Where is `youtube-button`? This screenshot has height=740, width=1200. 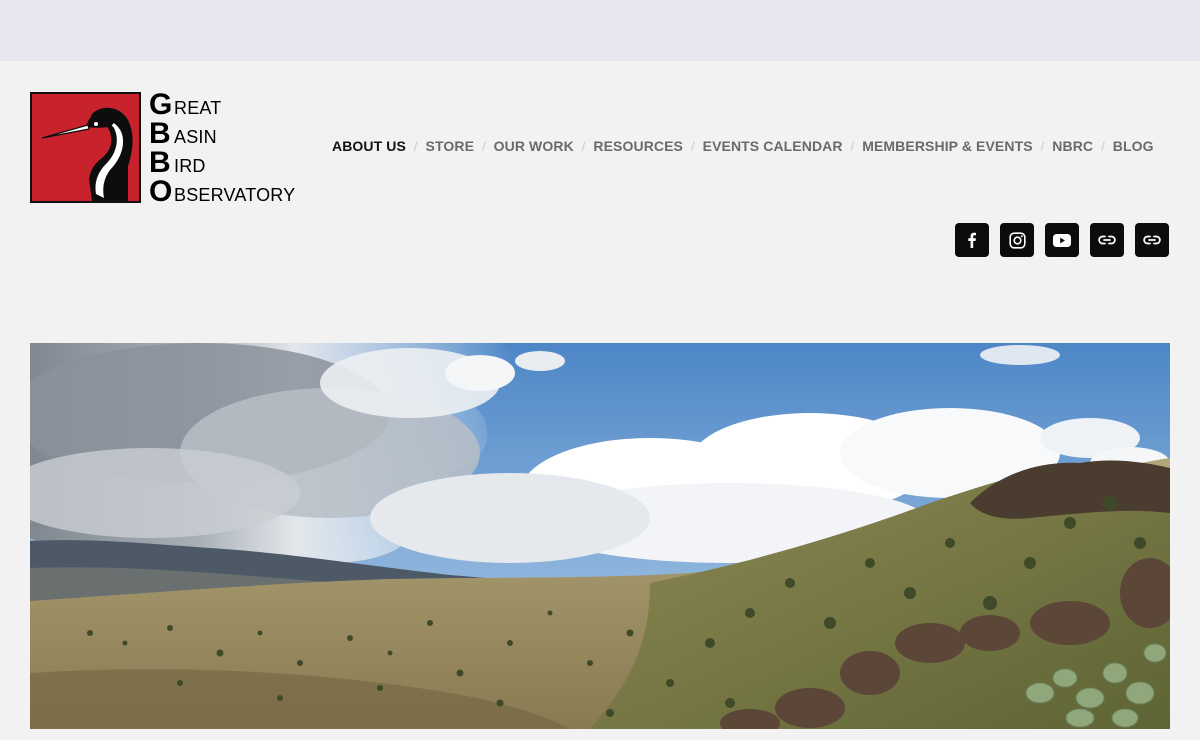
youtube-button is located at coordinates (1062, 240).